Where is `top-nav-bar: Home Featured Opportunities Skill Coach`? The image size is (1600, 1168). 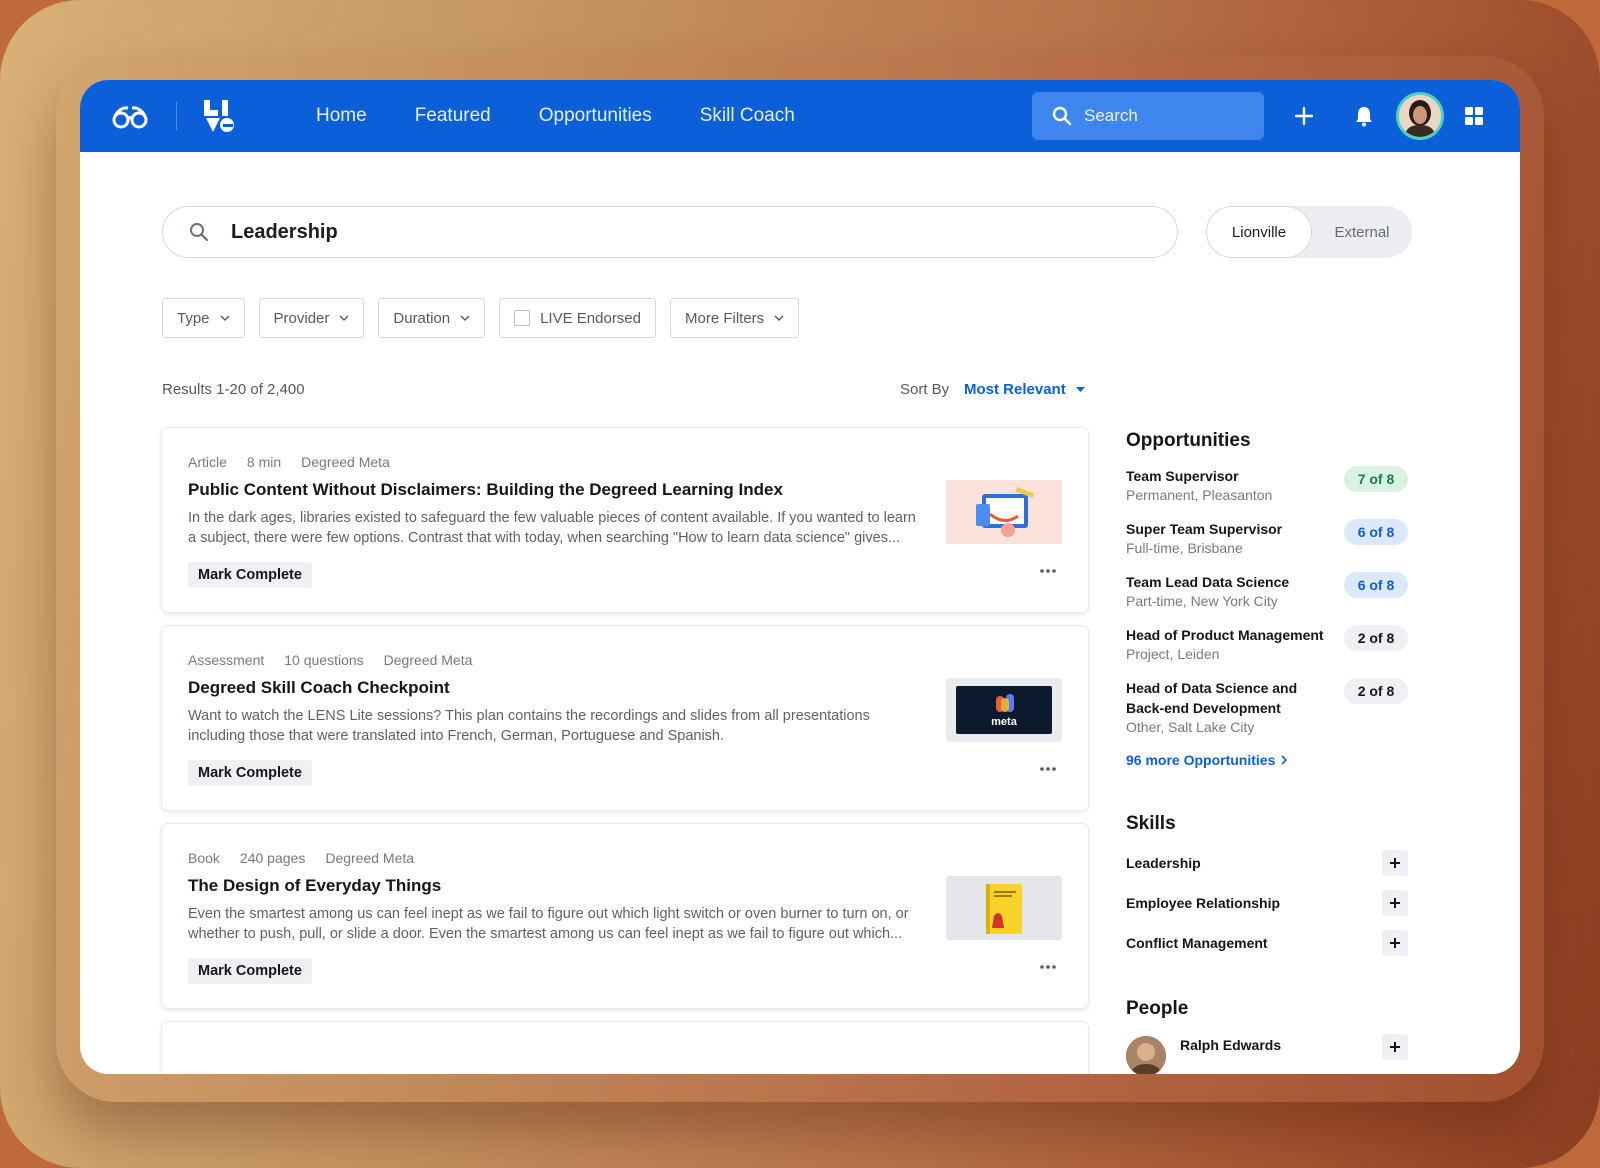
top-nav-bar: Home Featured Opportunities Skill Coach is located at coordinates (800, 116).